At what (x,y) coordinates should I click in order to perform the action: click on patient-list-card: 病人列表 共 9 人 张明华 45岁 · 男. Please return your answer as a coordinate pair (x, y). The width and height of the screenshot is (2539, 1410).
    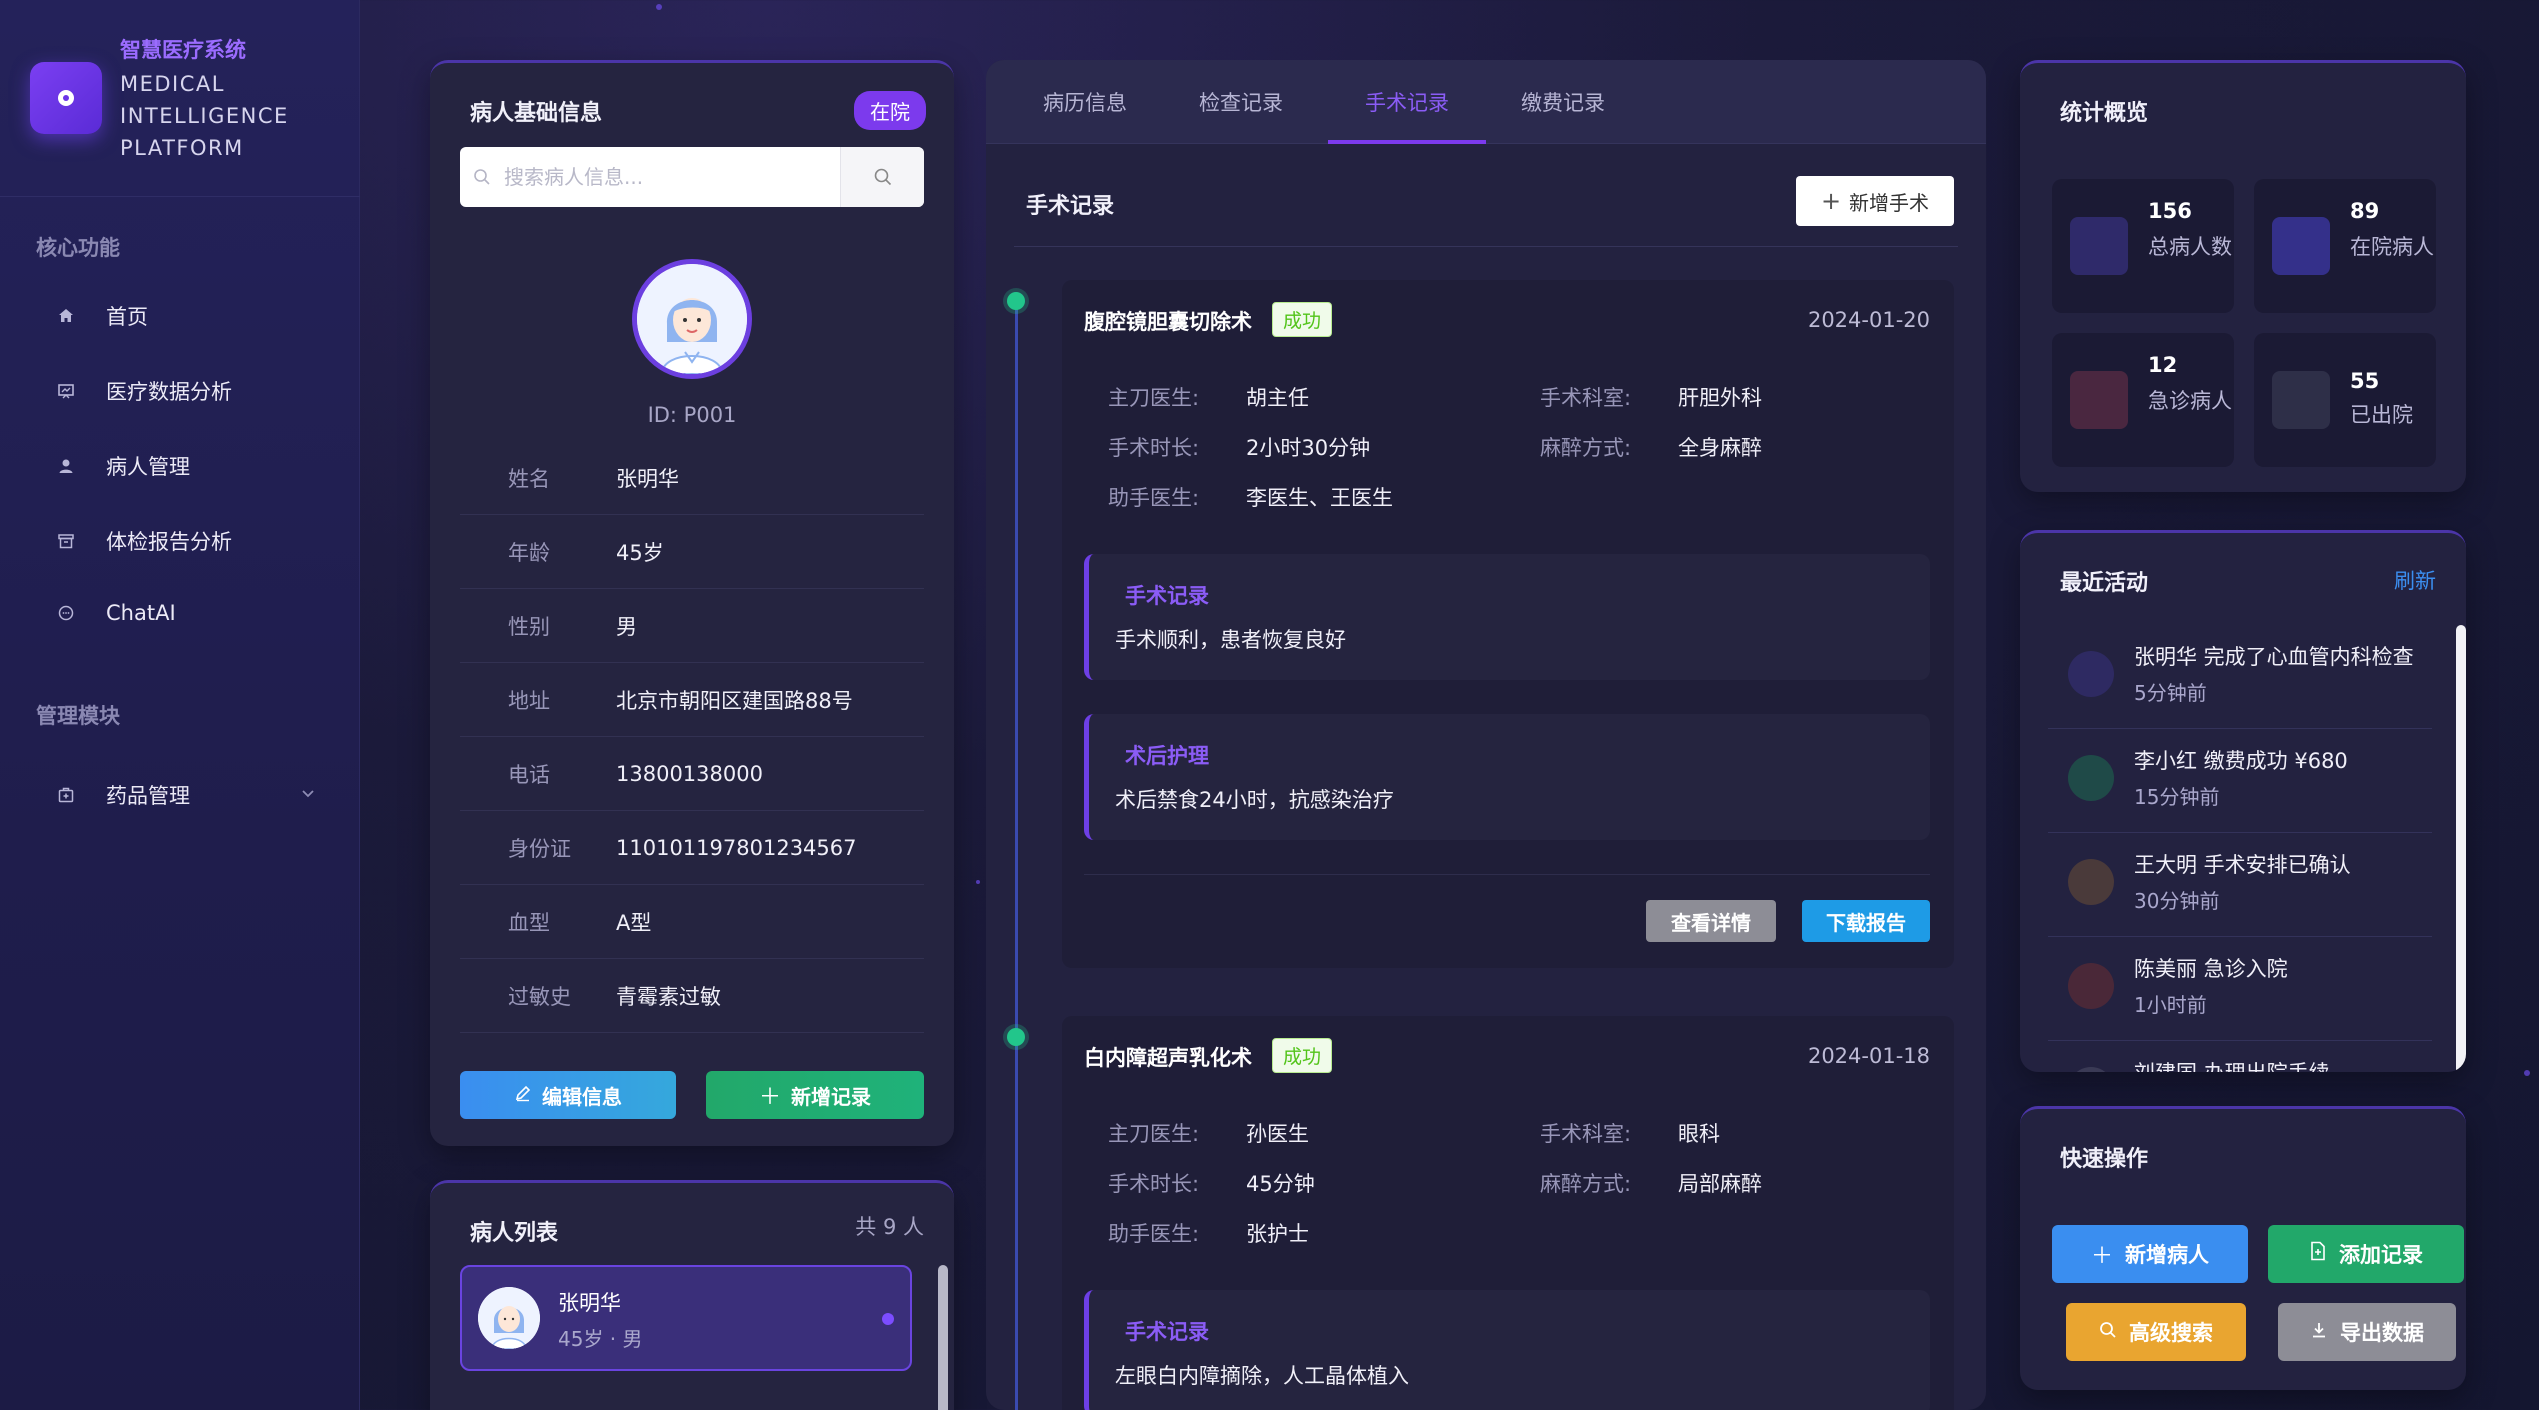
    Looking at the image, I should click on (692, 1295).